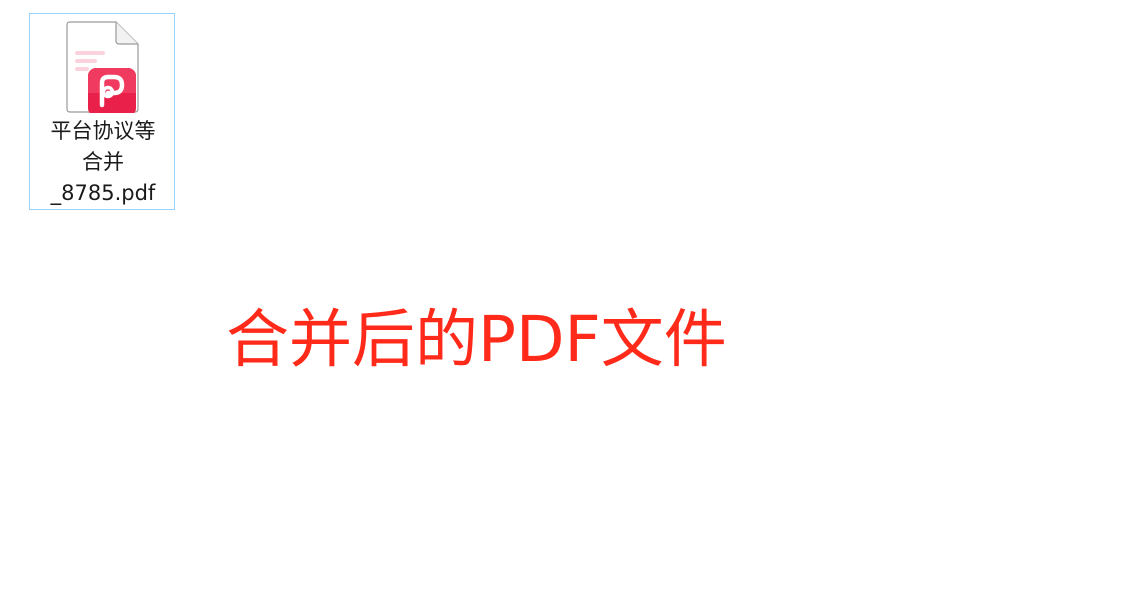  I want to click on file-name-label: 平台协议等 合并 _8785.pdf, so click(103, 162).